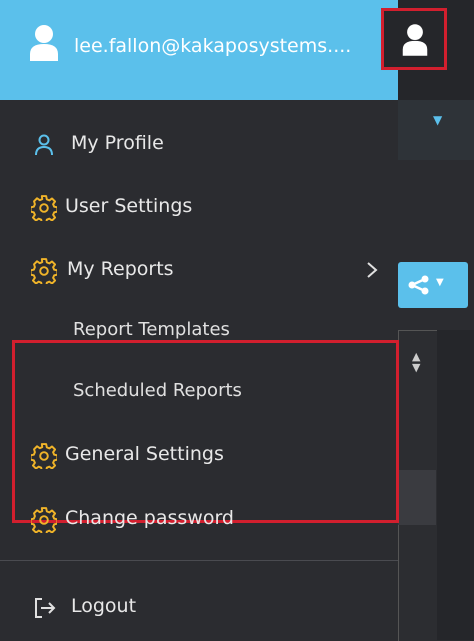 The image size is (474, 641). I want to click on menu-item-label: Report Templates, so click(151, 329).